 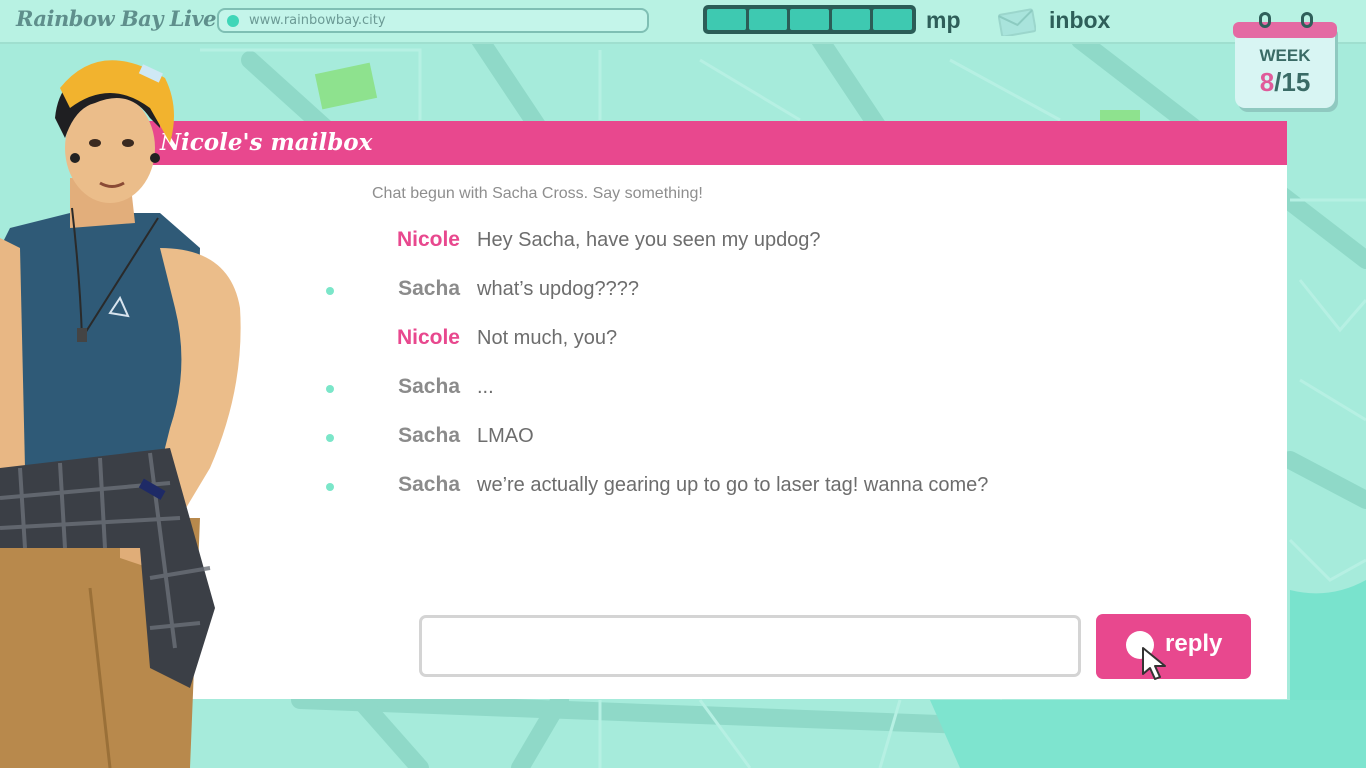 I want to click on calendar-icon: WEEK 8/15, so click(x=1285, y=61).